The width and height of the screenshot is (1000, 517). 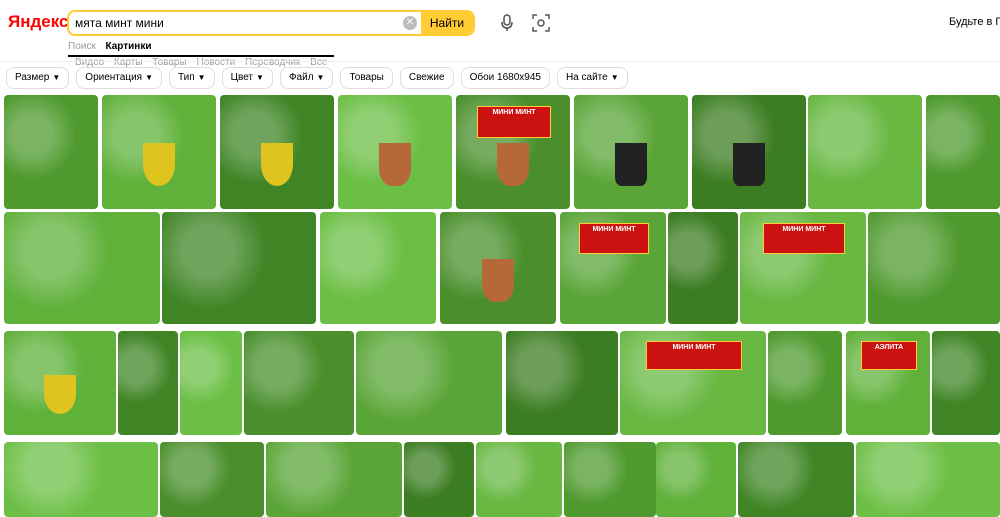 I want to click on filter-size: Размер ▼, so click(x=38, y=78).